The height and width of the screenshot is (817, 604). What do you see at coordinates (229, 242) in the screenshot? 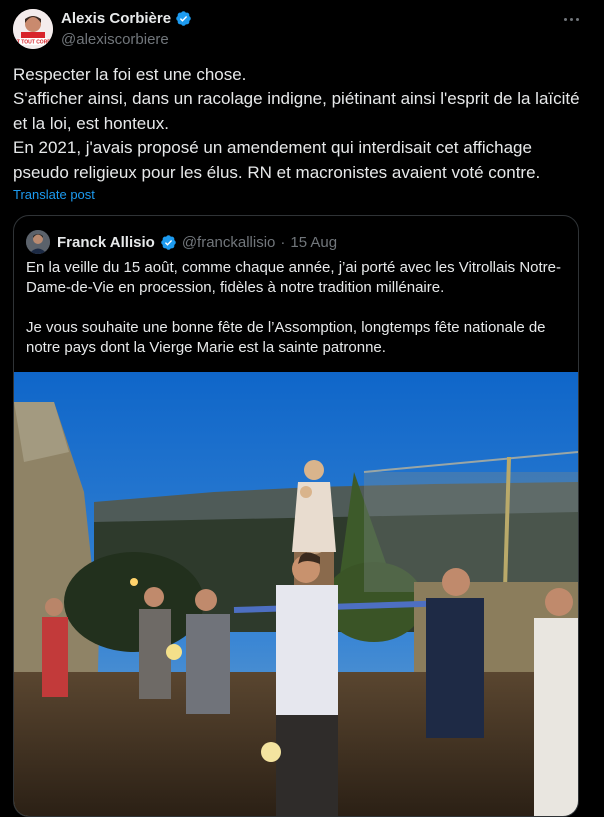
I see `quoted-handle: @franckallisio` at bounding box center [229, 242].